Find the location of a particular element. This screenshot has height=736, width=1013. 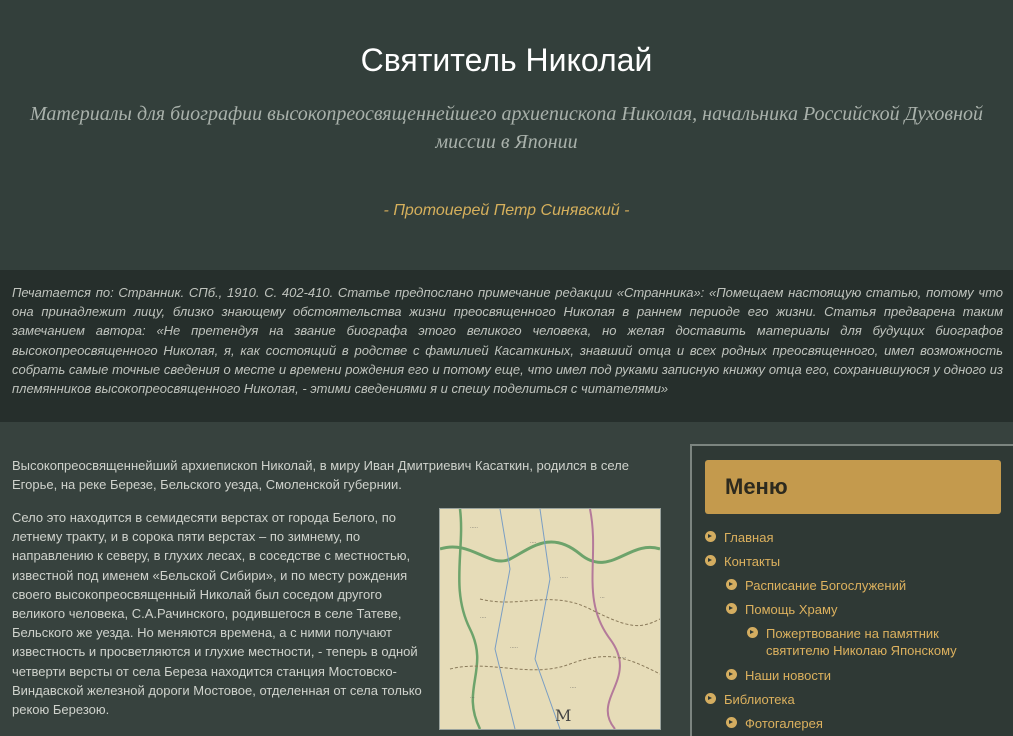

author-suffix: - is located at coordinates (624, 210).